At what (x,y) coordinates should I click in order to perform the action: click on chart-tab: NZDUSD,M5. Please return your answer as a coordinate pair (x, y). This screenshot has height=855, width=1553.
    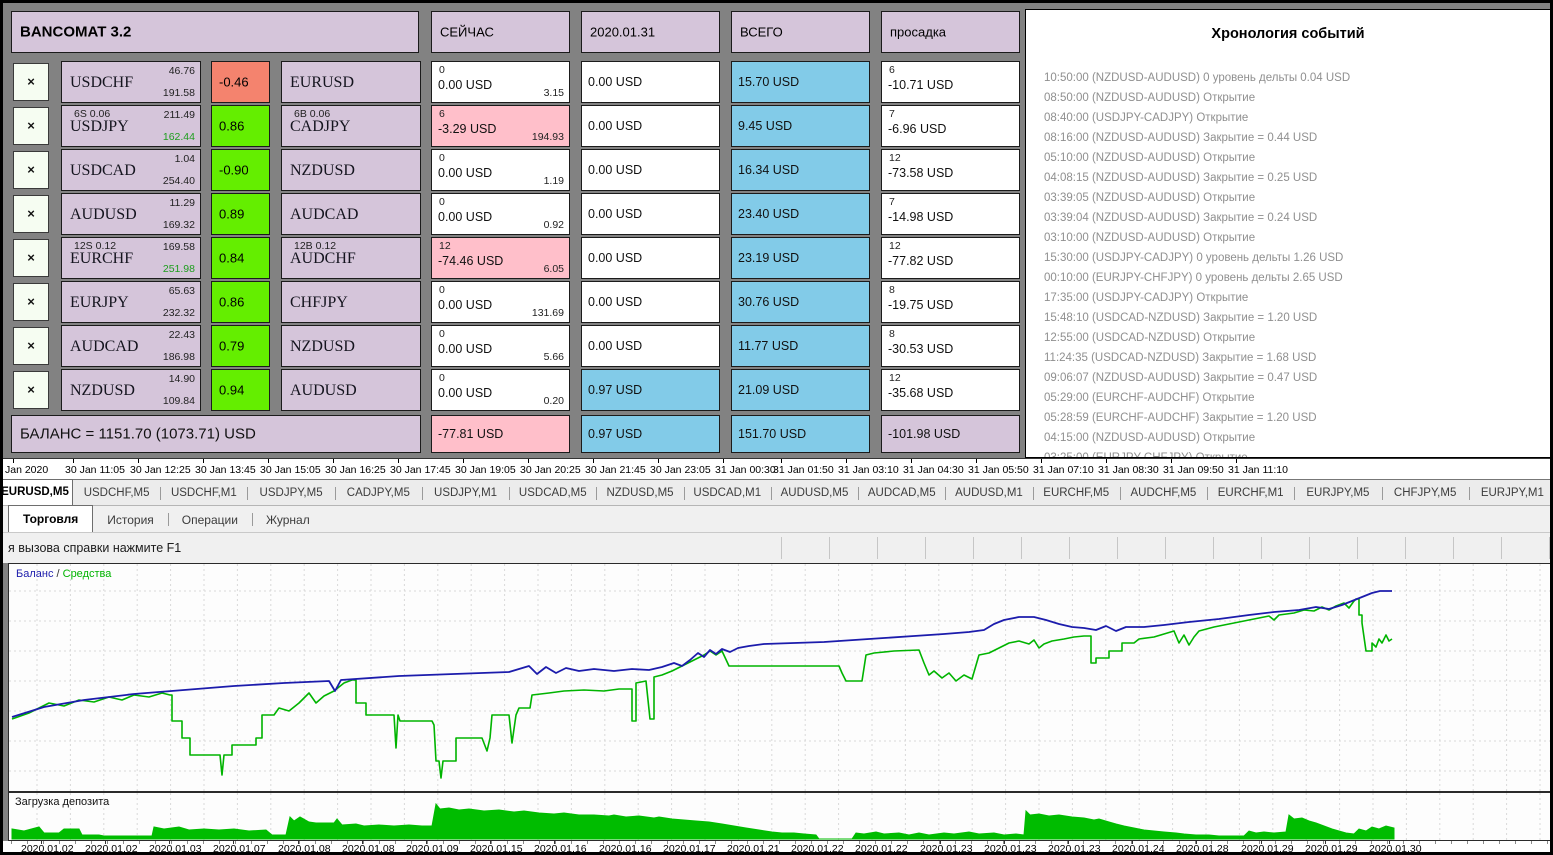
    Looking at the image, I should click on (639, 493).